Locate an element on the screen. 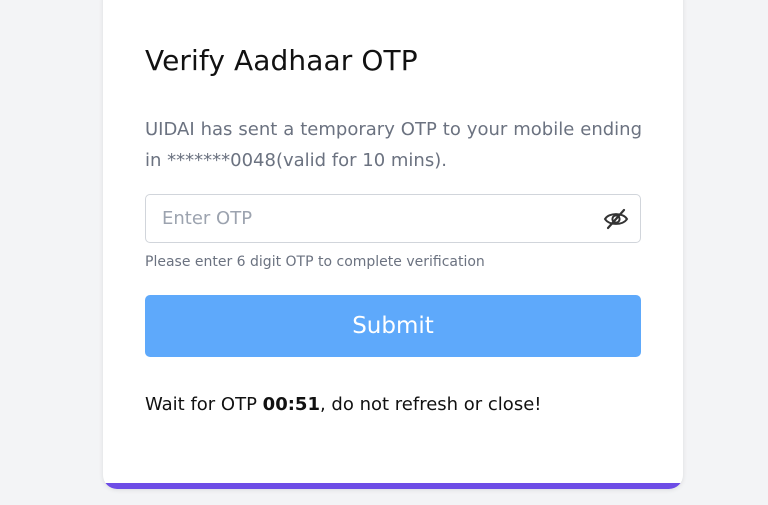 The width and height of the screenshot is (768, 505). wait-message-suffix: , do not refresh or close! is located at coordinates (430, 404).